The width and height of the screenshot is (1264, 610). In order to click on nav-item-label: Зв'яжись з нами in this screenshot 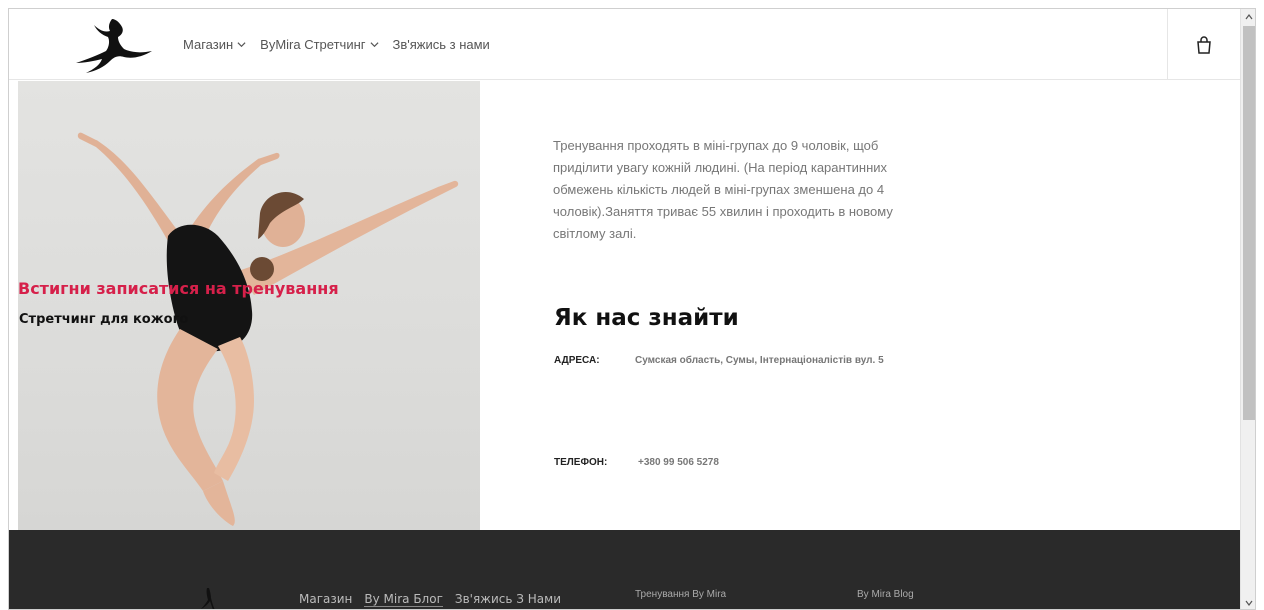, I will do `click(441, 44)`.